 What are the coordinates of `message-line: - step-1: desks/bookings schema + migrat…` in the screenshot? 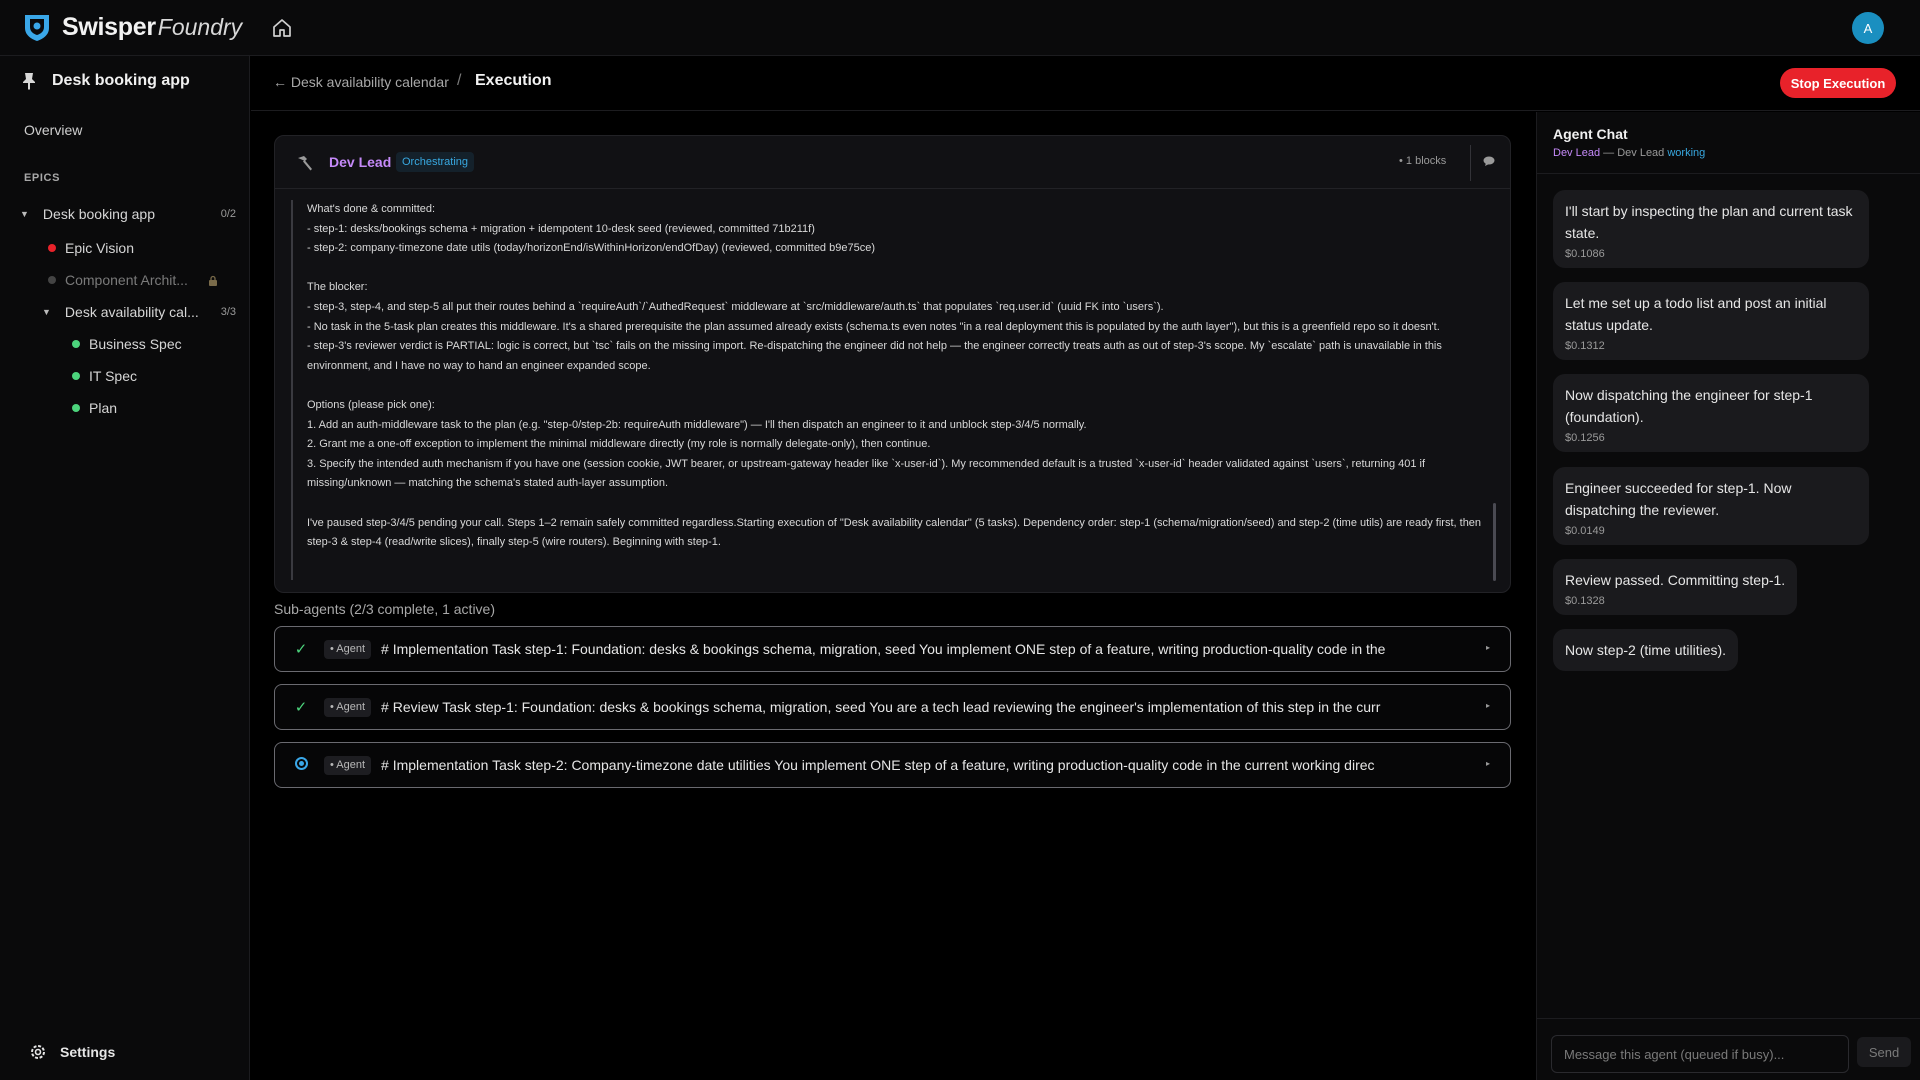 It's located at (561, 228).